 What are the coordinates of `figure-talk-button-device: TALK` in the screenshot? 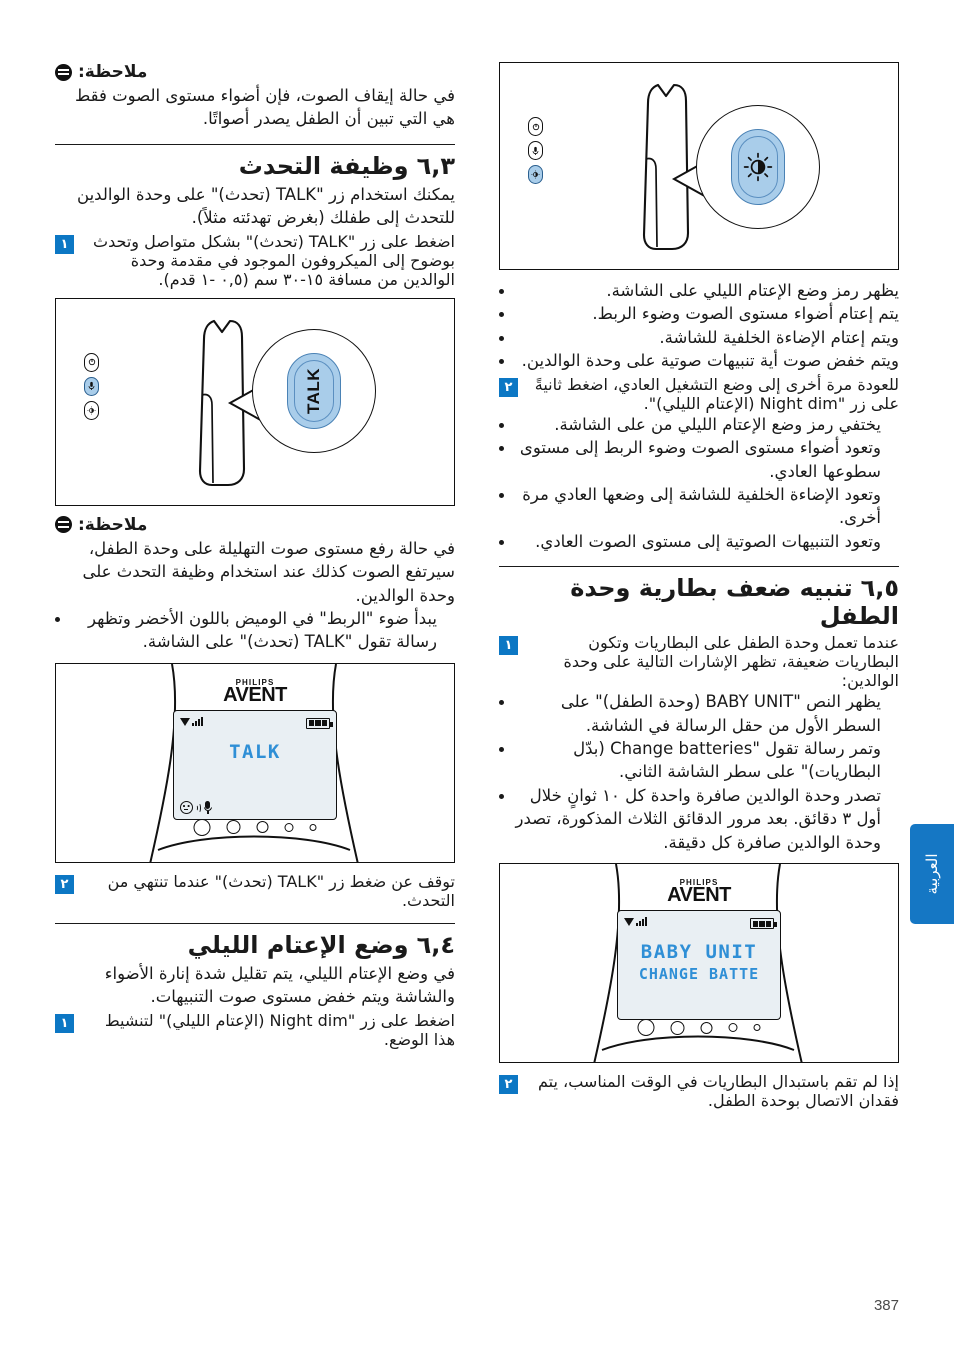 It's located at (255, 401).